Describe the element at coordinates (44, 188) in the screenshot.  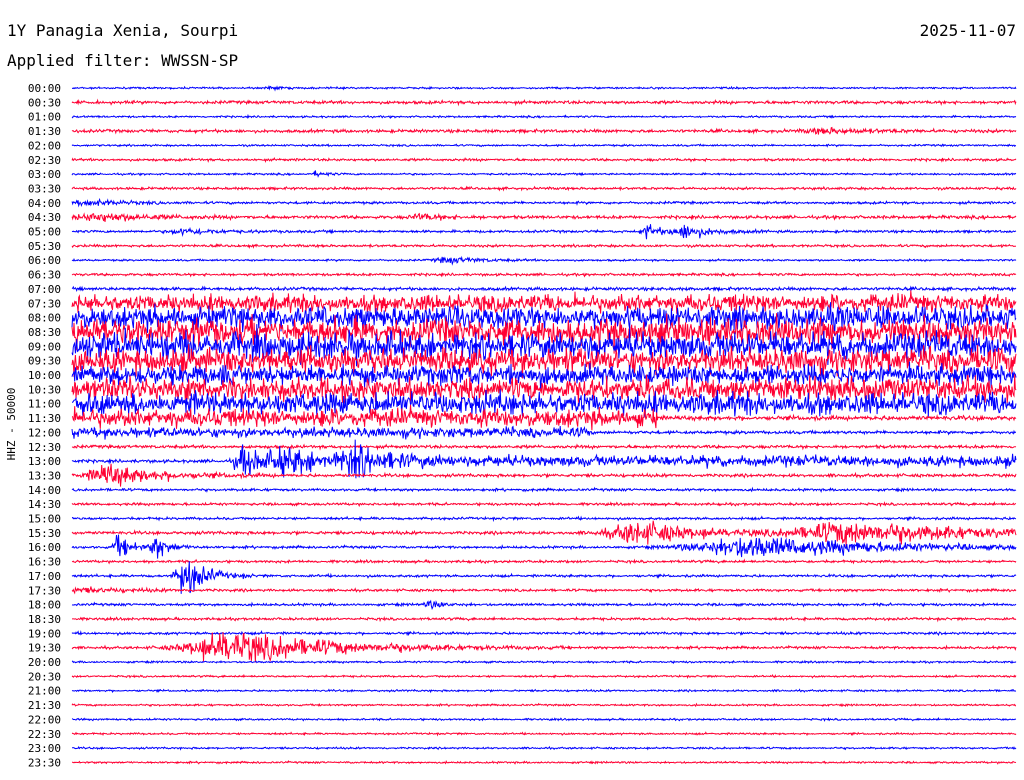
I see `time-tick-label: 03:30` at that location.